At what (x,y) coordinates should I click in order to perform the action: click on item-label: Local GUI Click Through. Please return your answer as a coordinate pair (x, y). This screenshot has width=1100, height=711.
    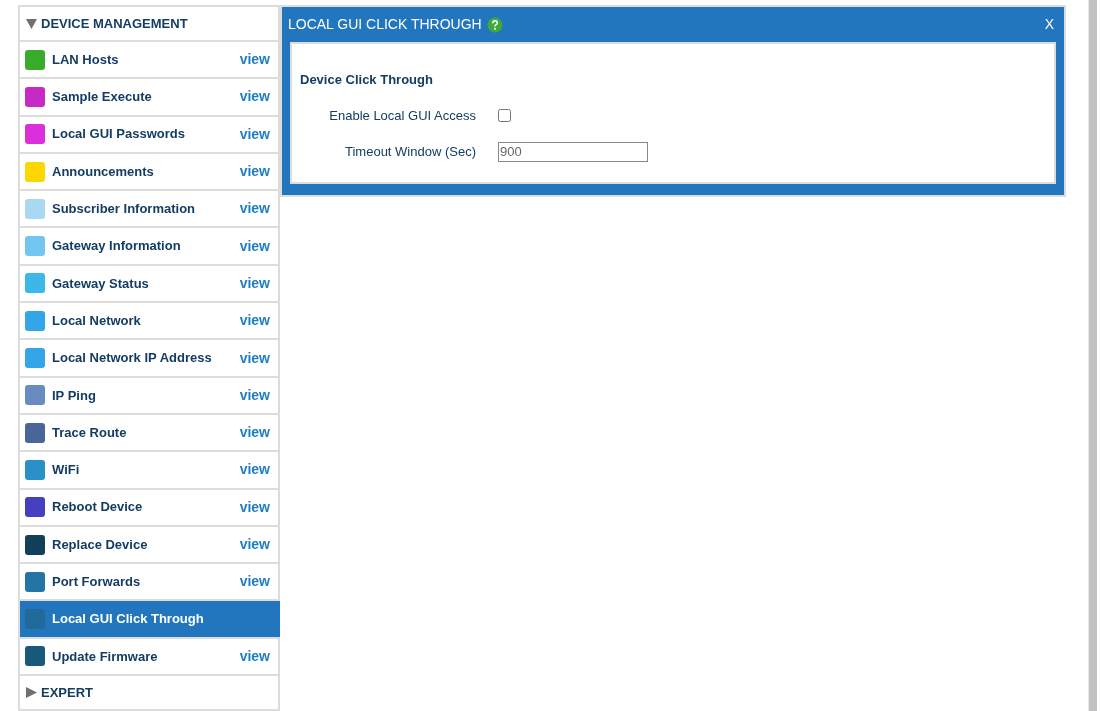
    Looking at the image, I should click on (128, 619).